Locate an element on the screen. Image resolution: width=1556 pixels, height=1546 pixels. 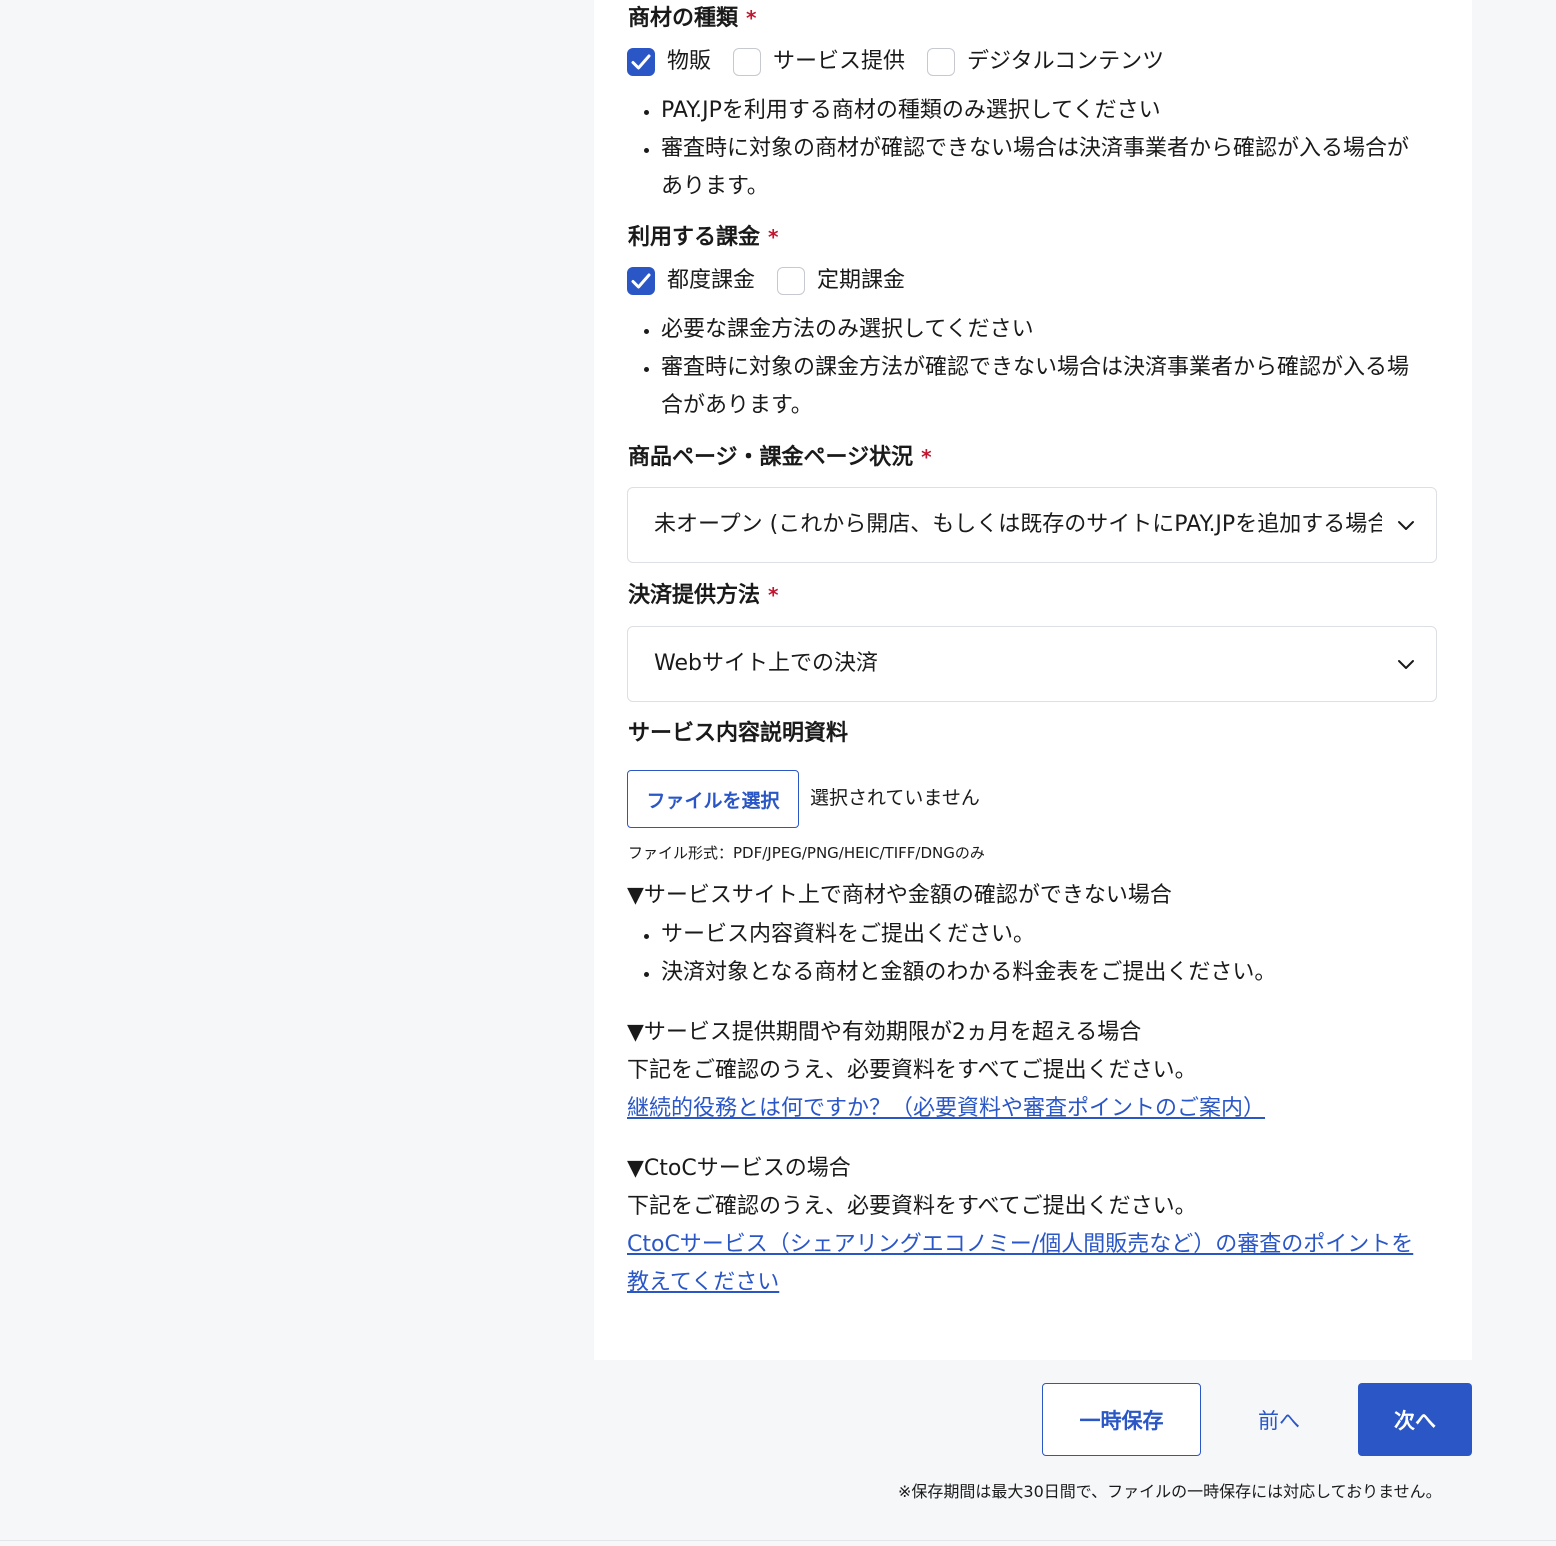
merchandise-type-label: 商材の種類 * is located at coordinates (692, 18).